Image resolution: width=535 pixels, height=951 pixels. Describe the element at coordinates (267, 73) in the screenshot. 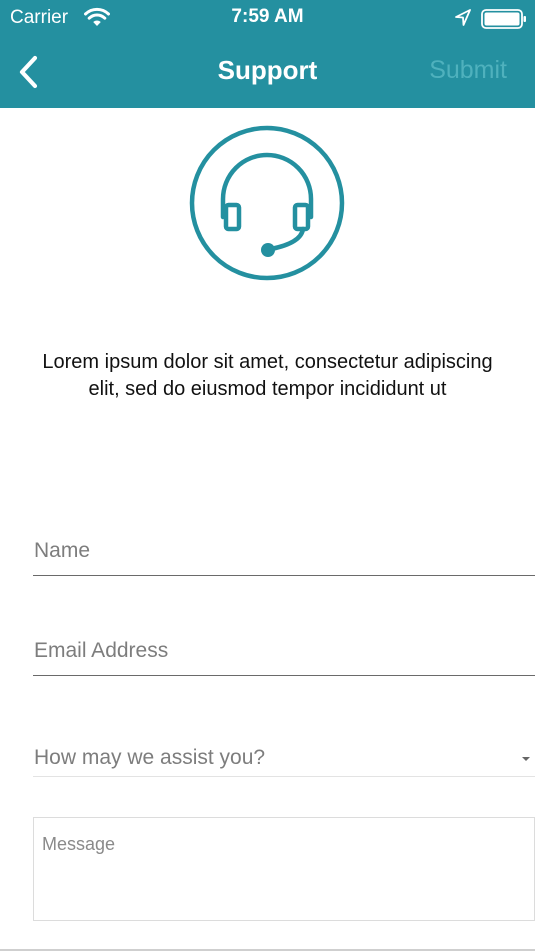

I see `nav-bar: Support Submit` at that location.